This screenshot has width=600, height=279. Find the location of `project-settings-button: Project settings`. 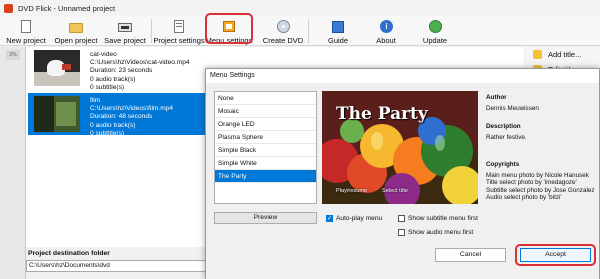

project-settings-button: Project settings is located at coordinates (179, 31).